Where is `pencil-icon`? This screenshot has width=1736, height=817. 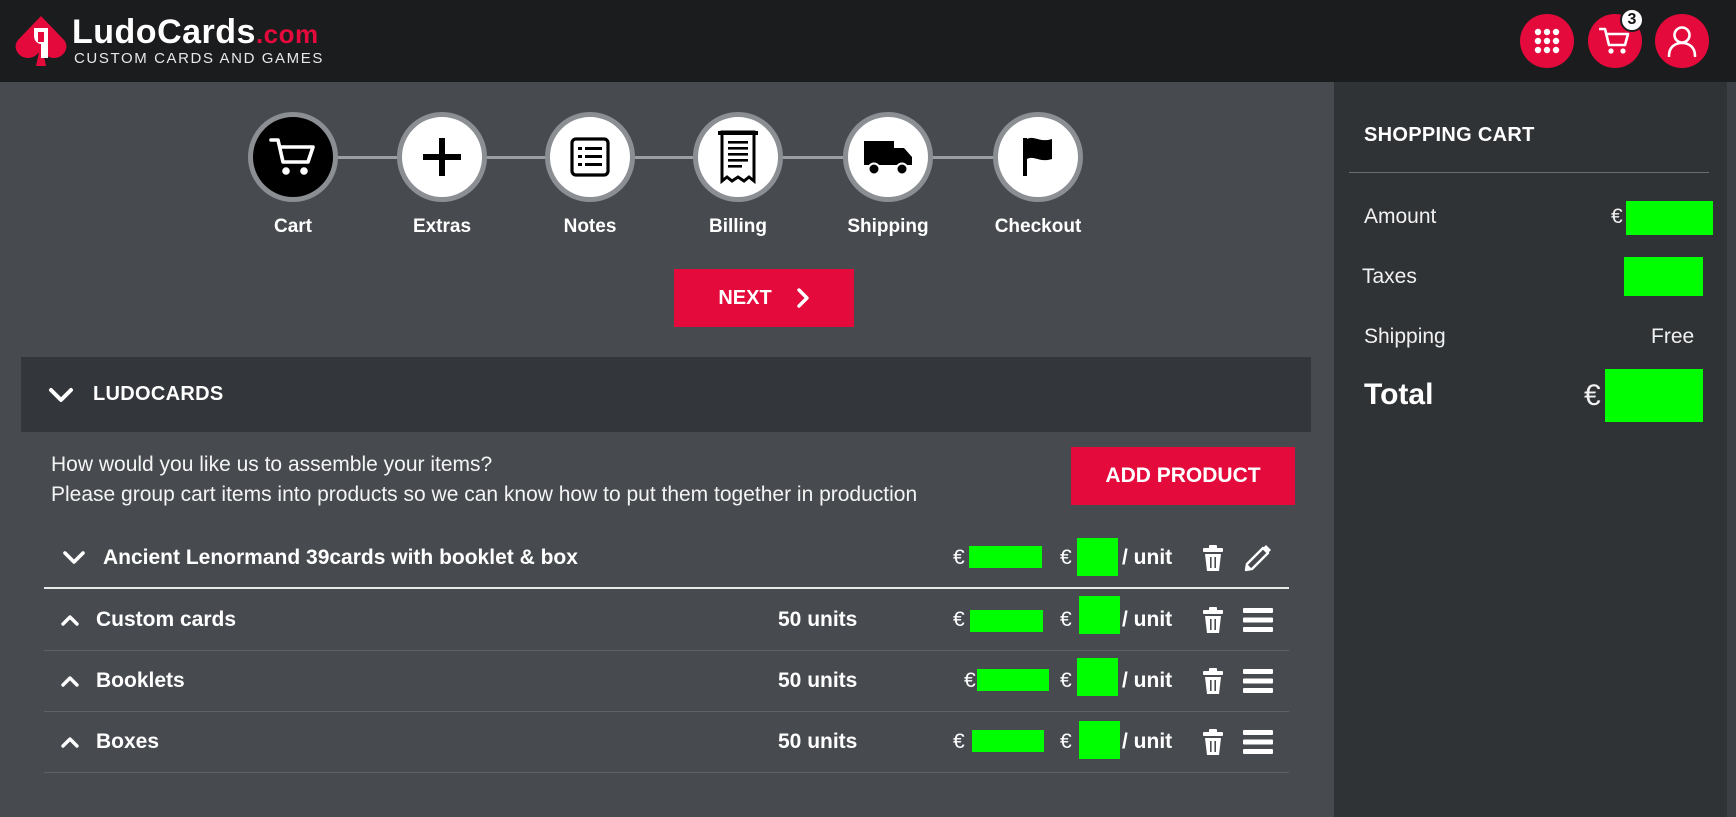 pencil-icon is located at coordinates (1257, 558).